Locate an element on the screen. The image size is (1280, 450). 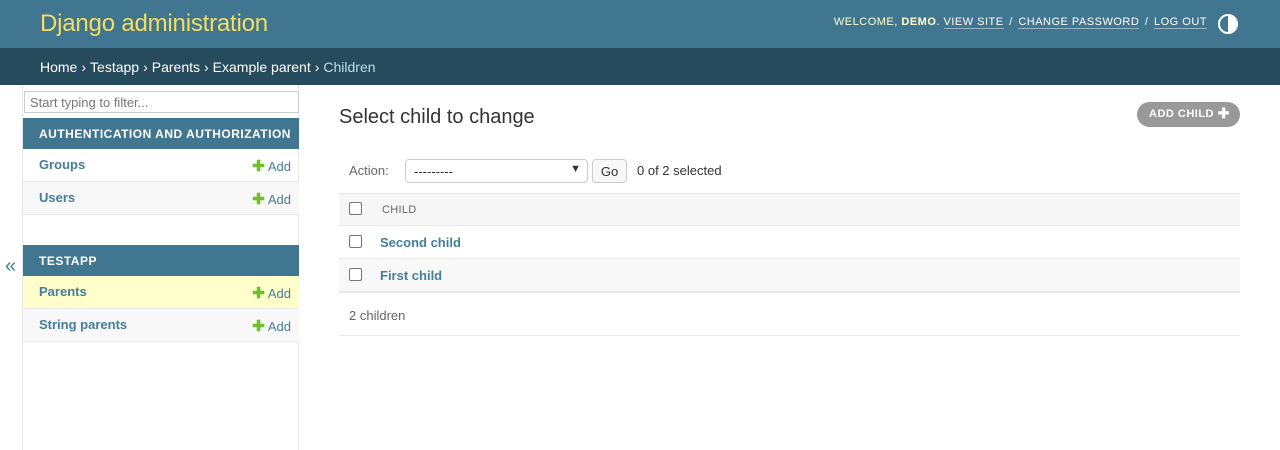
sidebar-item-users-link: Users is located at coordinates (57, 197).